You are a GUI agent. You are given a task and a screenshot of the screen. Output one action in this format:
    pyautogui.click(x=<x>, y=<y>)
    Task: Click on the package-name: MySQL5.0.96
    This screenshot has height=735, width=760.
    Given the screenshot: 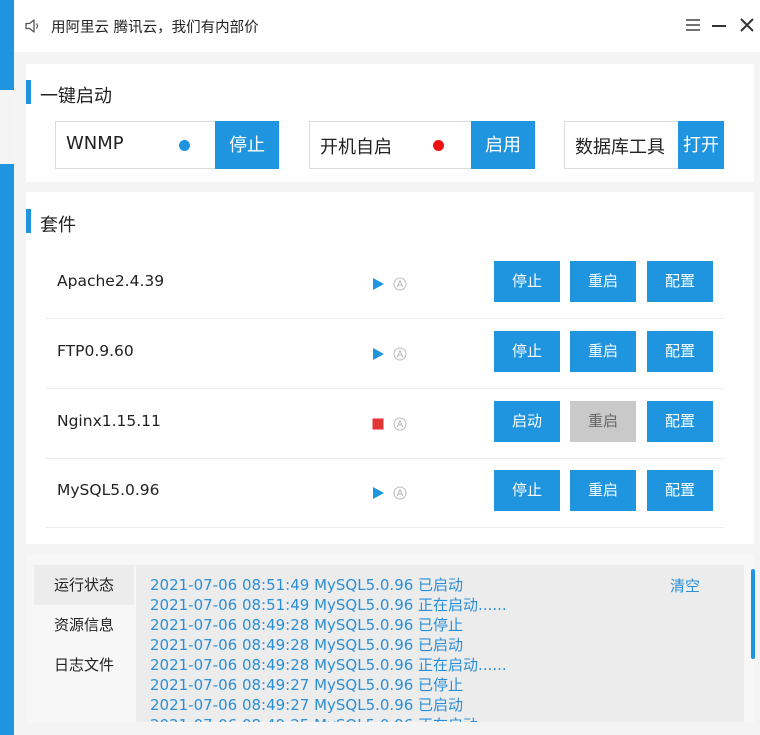 What is the action you would take?
    pyautogui.click(x=108, y=490)
    